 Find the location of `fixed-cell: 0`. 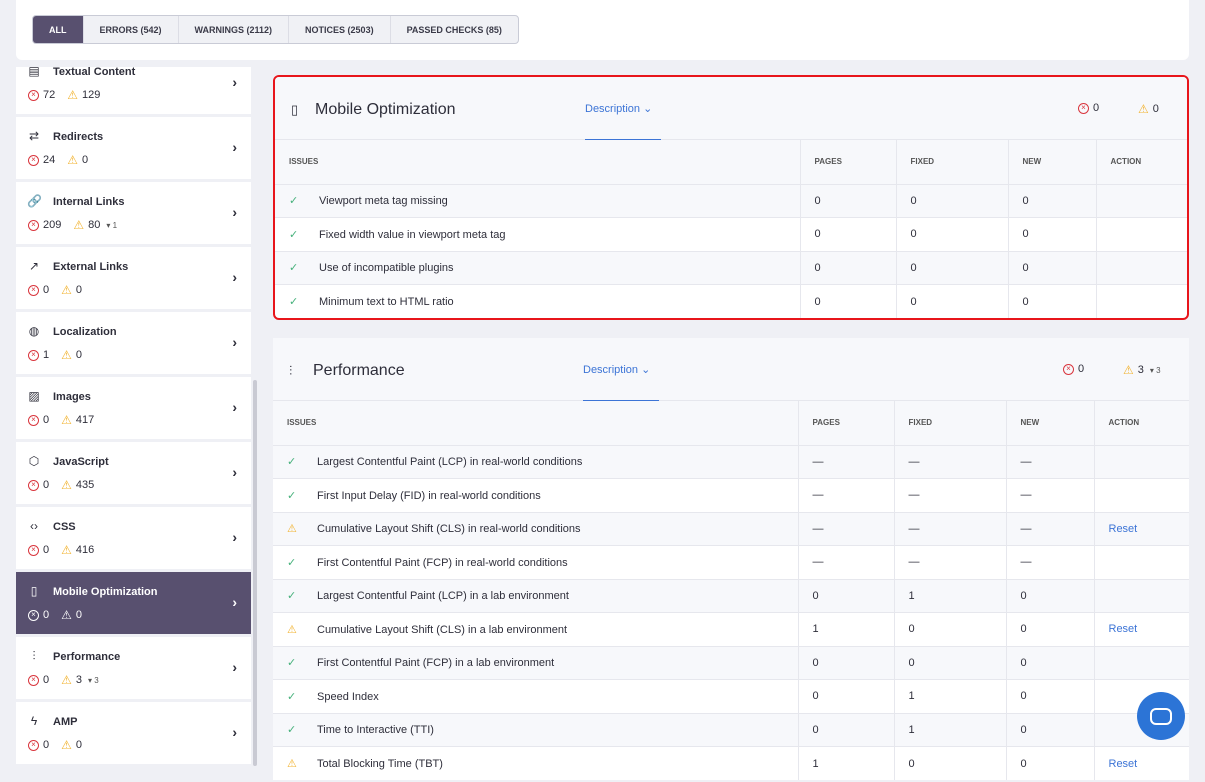

fixed-cell: 0 is located at coordinates (950, 763).